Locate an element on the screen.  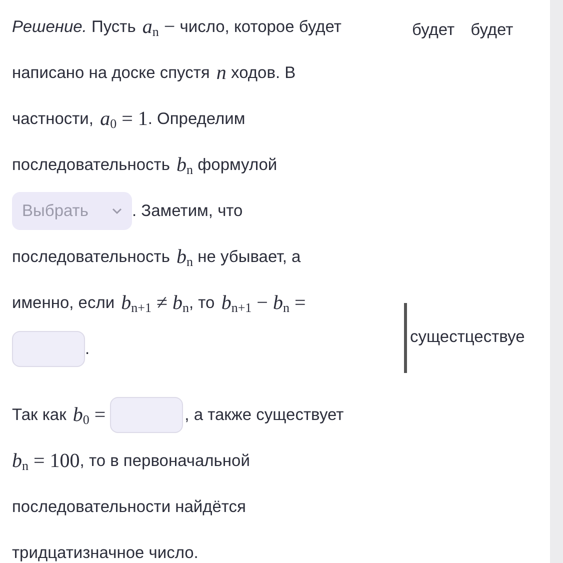
math-formula: b$_{n+1}$ − b$_{n}$ = is located at coordinates (263, 304).